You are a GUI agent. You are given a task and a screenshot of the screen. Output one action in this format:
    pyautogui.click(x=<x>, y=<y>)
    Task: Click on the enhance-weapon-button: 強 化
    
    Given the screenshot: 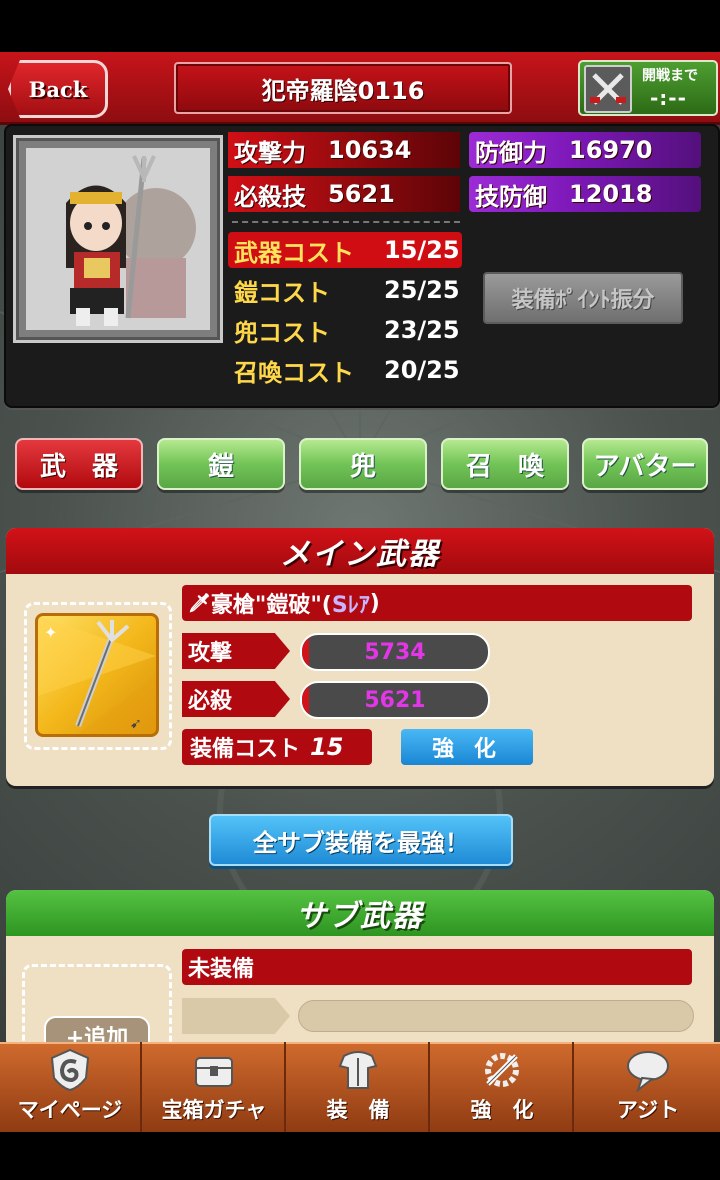 What is the action you would take?
    pyautogui.click(x=467, y=747)
    